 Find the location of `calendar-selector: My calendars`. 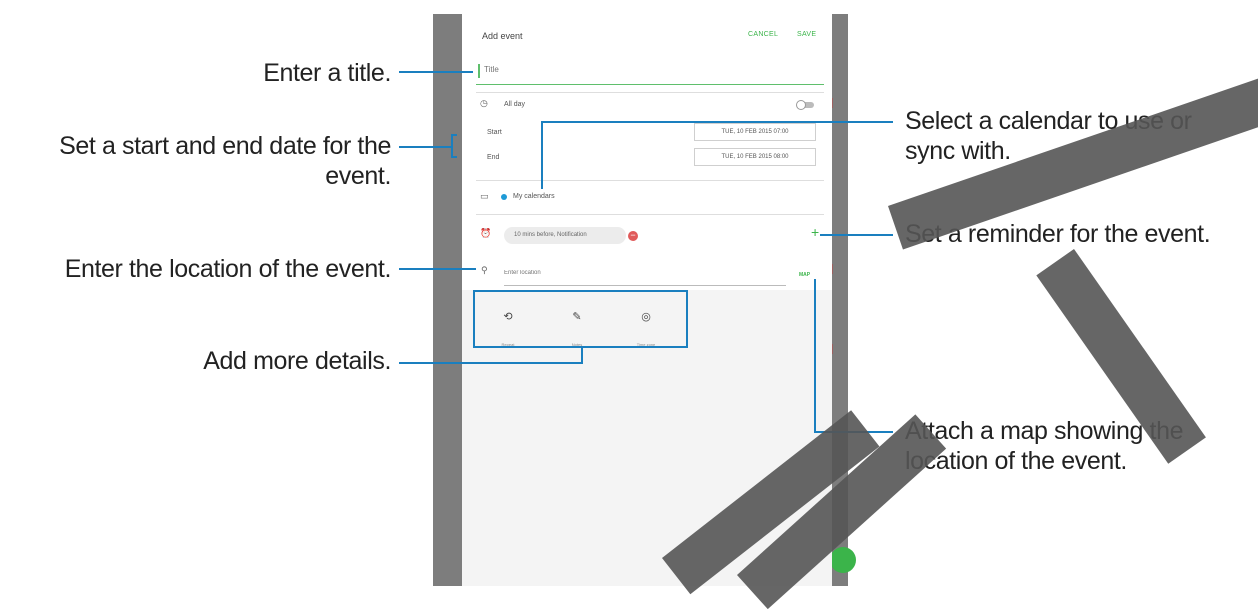

calendar-selector: My calendars is located at coordinates (534, 196).